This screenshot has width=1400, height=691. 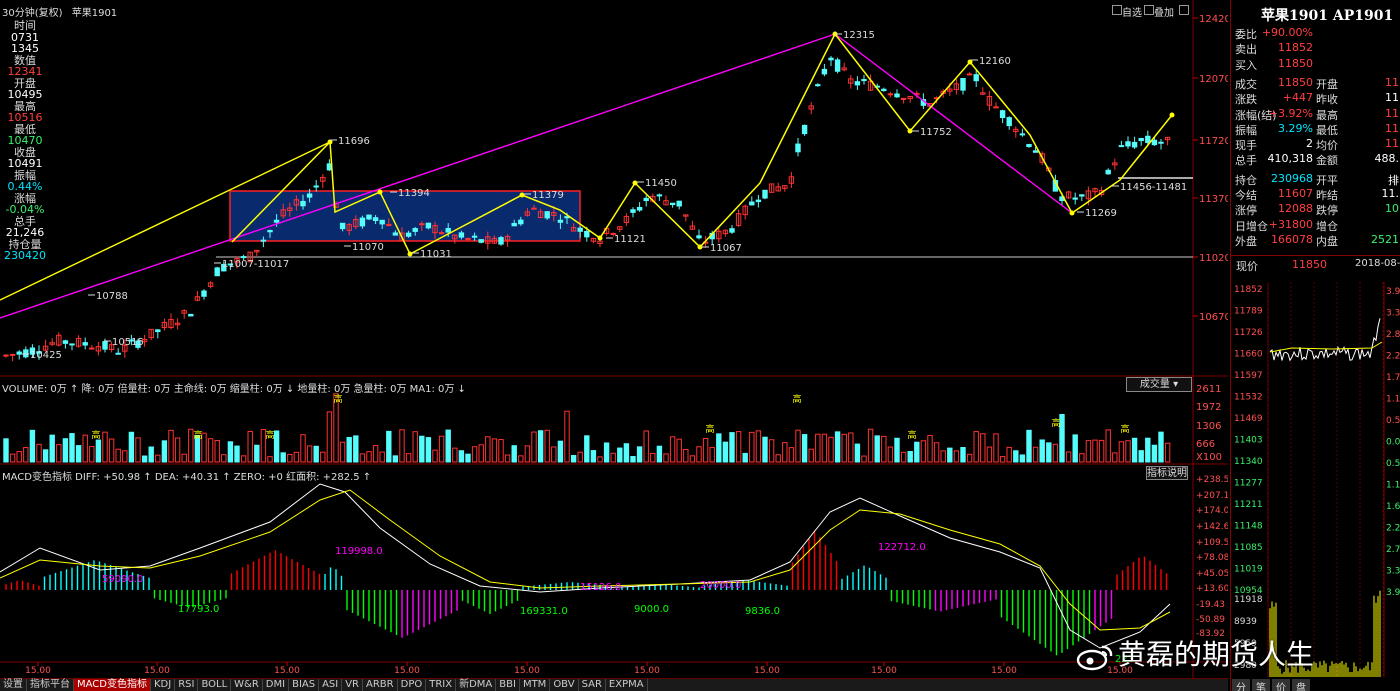 What do you see at coordinates (276, 685) in the screenshot?
I see `indicator-tab: DMI` at bounding box center [276, 685].